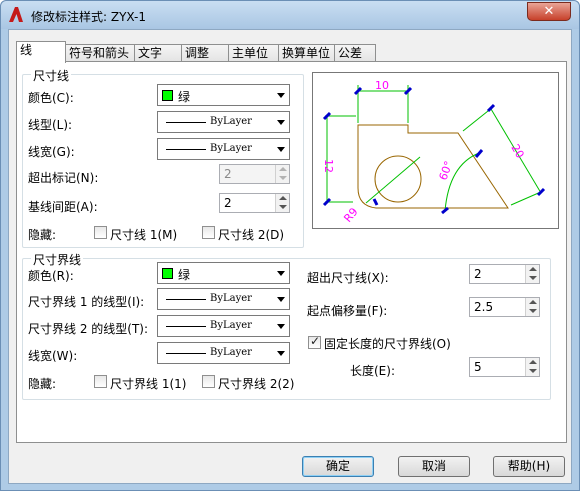 Image resolution: width=580 pixels, height=491 pixels. What do you see at coordinates (549, 11) in the screenshot?
I see `close-button: ✕` at bounding box center [549, 11].